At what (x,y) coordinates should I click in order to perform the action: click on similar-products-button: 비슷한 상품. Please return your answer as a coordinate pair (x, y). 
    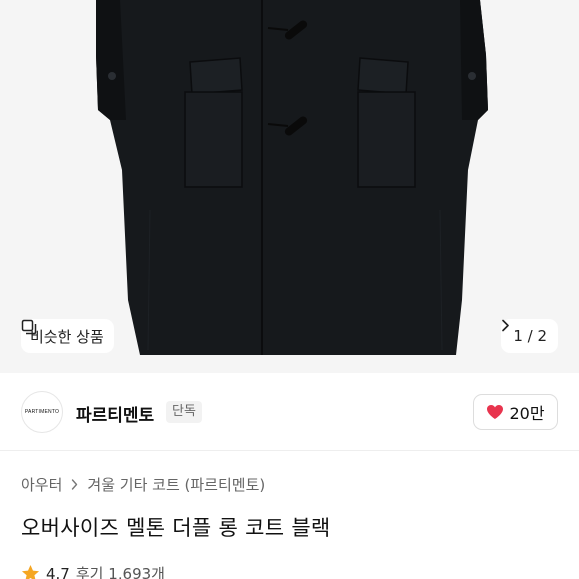
    Looking at the image, I should click on (67, 336).